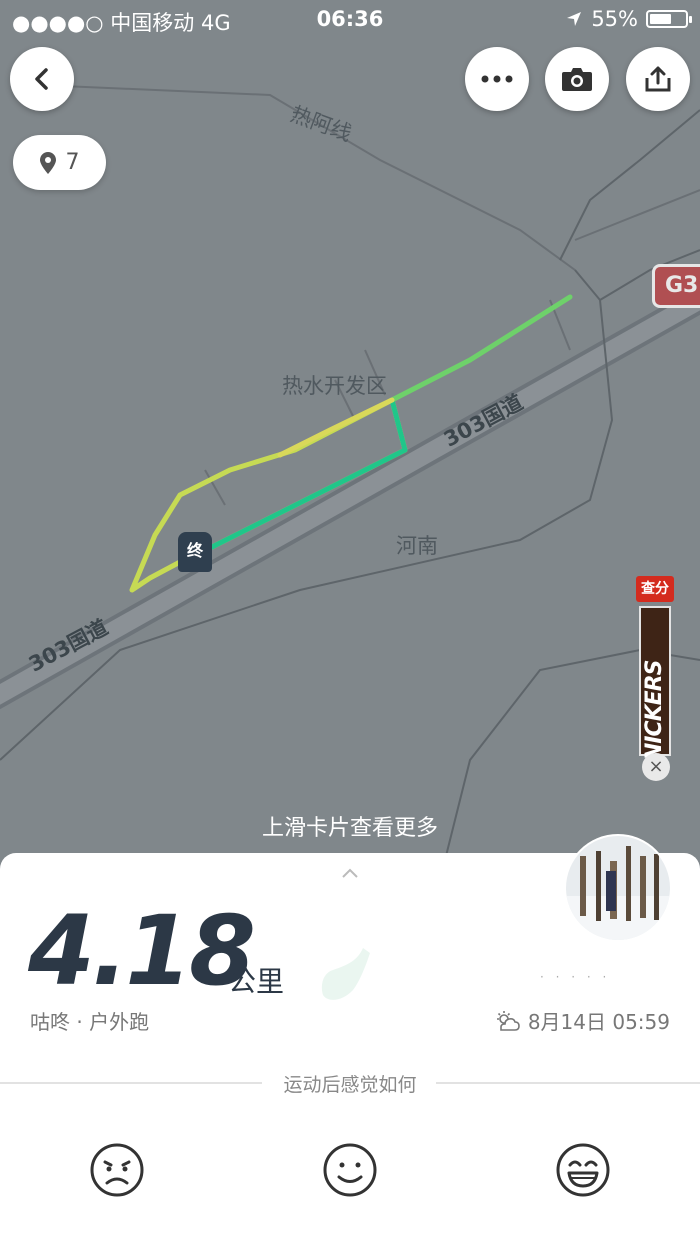 This screenshot has width=700, height=1245. I want to click on smile-face-icon, so click(350, 1170).